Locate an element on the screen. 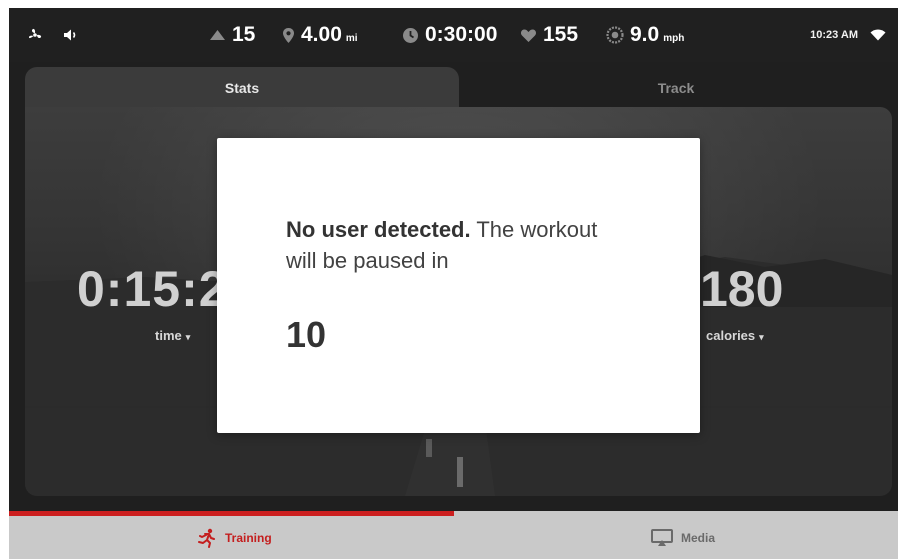 Image resolution: width=898 pixels, height=559 pixels. time-stat-label: time is located at coordinates (168, 335).